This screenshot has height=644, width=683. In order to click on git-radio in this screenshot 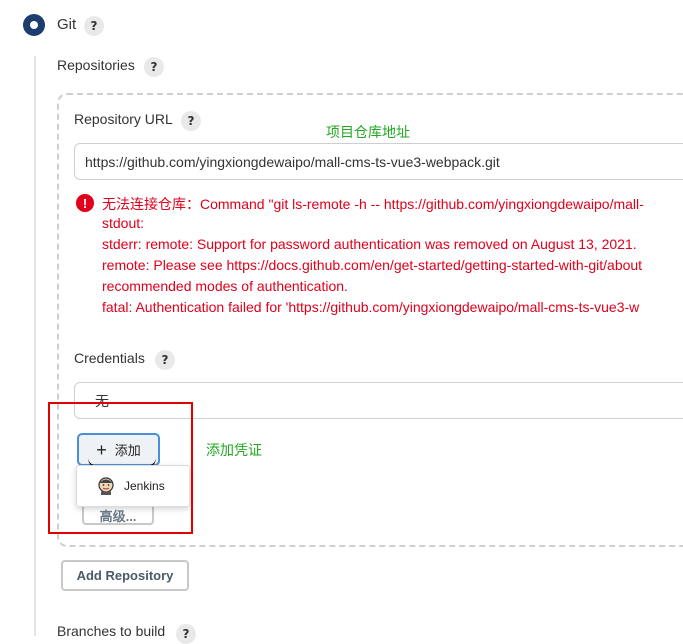, I will do `click(34, 25)`.